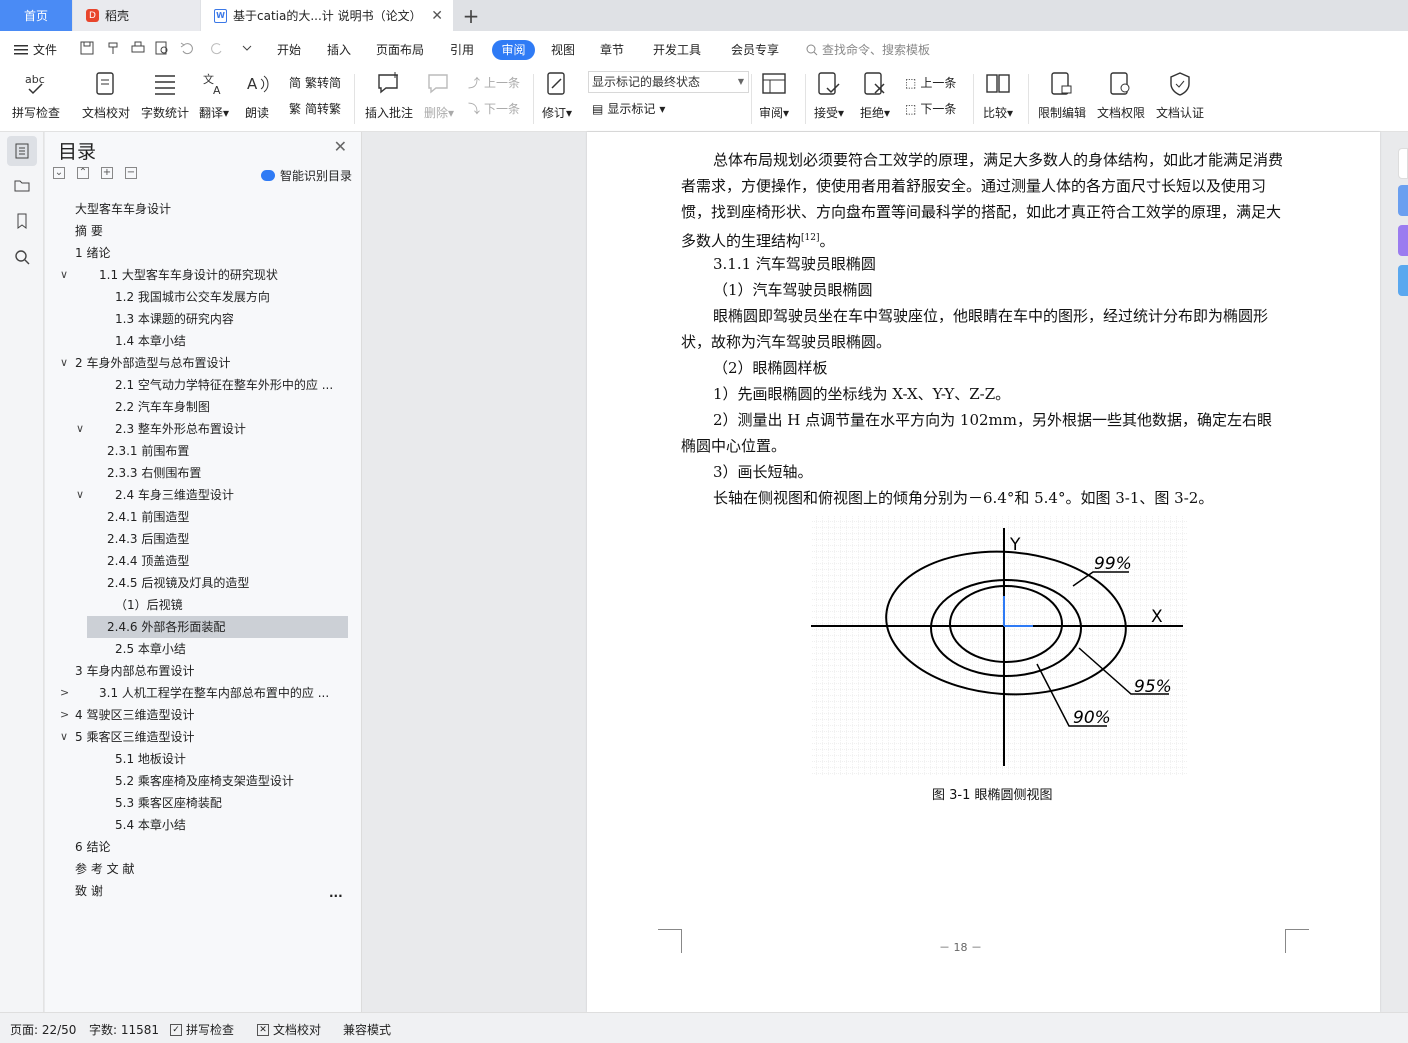 The image size is (1408, 1043). Describe the element at coordinates (217, 627) in the screenshot. I see `toc-item: 2.4.6 外部各形面装配` at that location.